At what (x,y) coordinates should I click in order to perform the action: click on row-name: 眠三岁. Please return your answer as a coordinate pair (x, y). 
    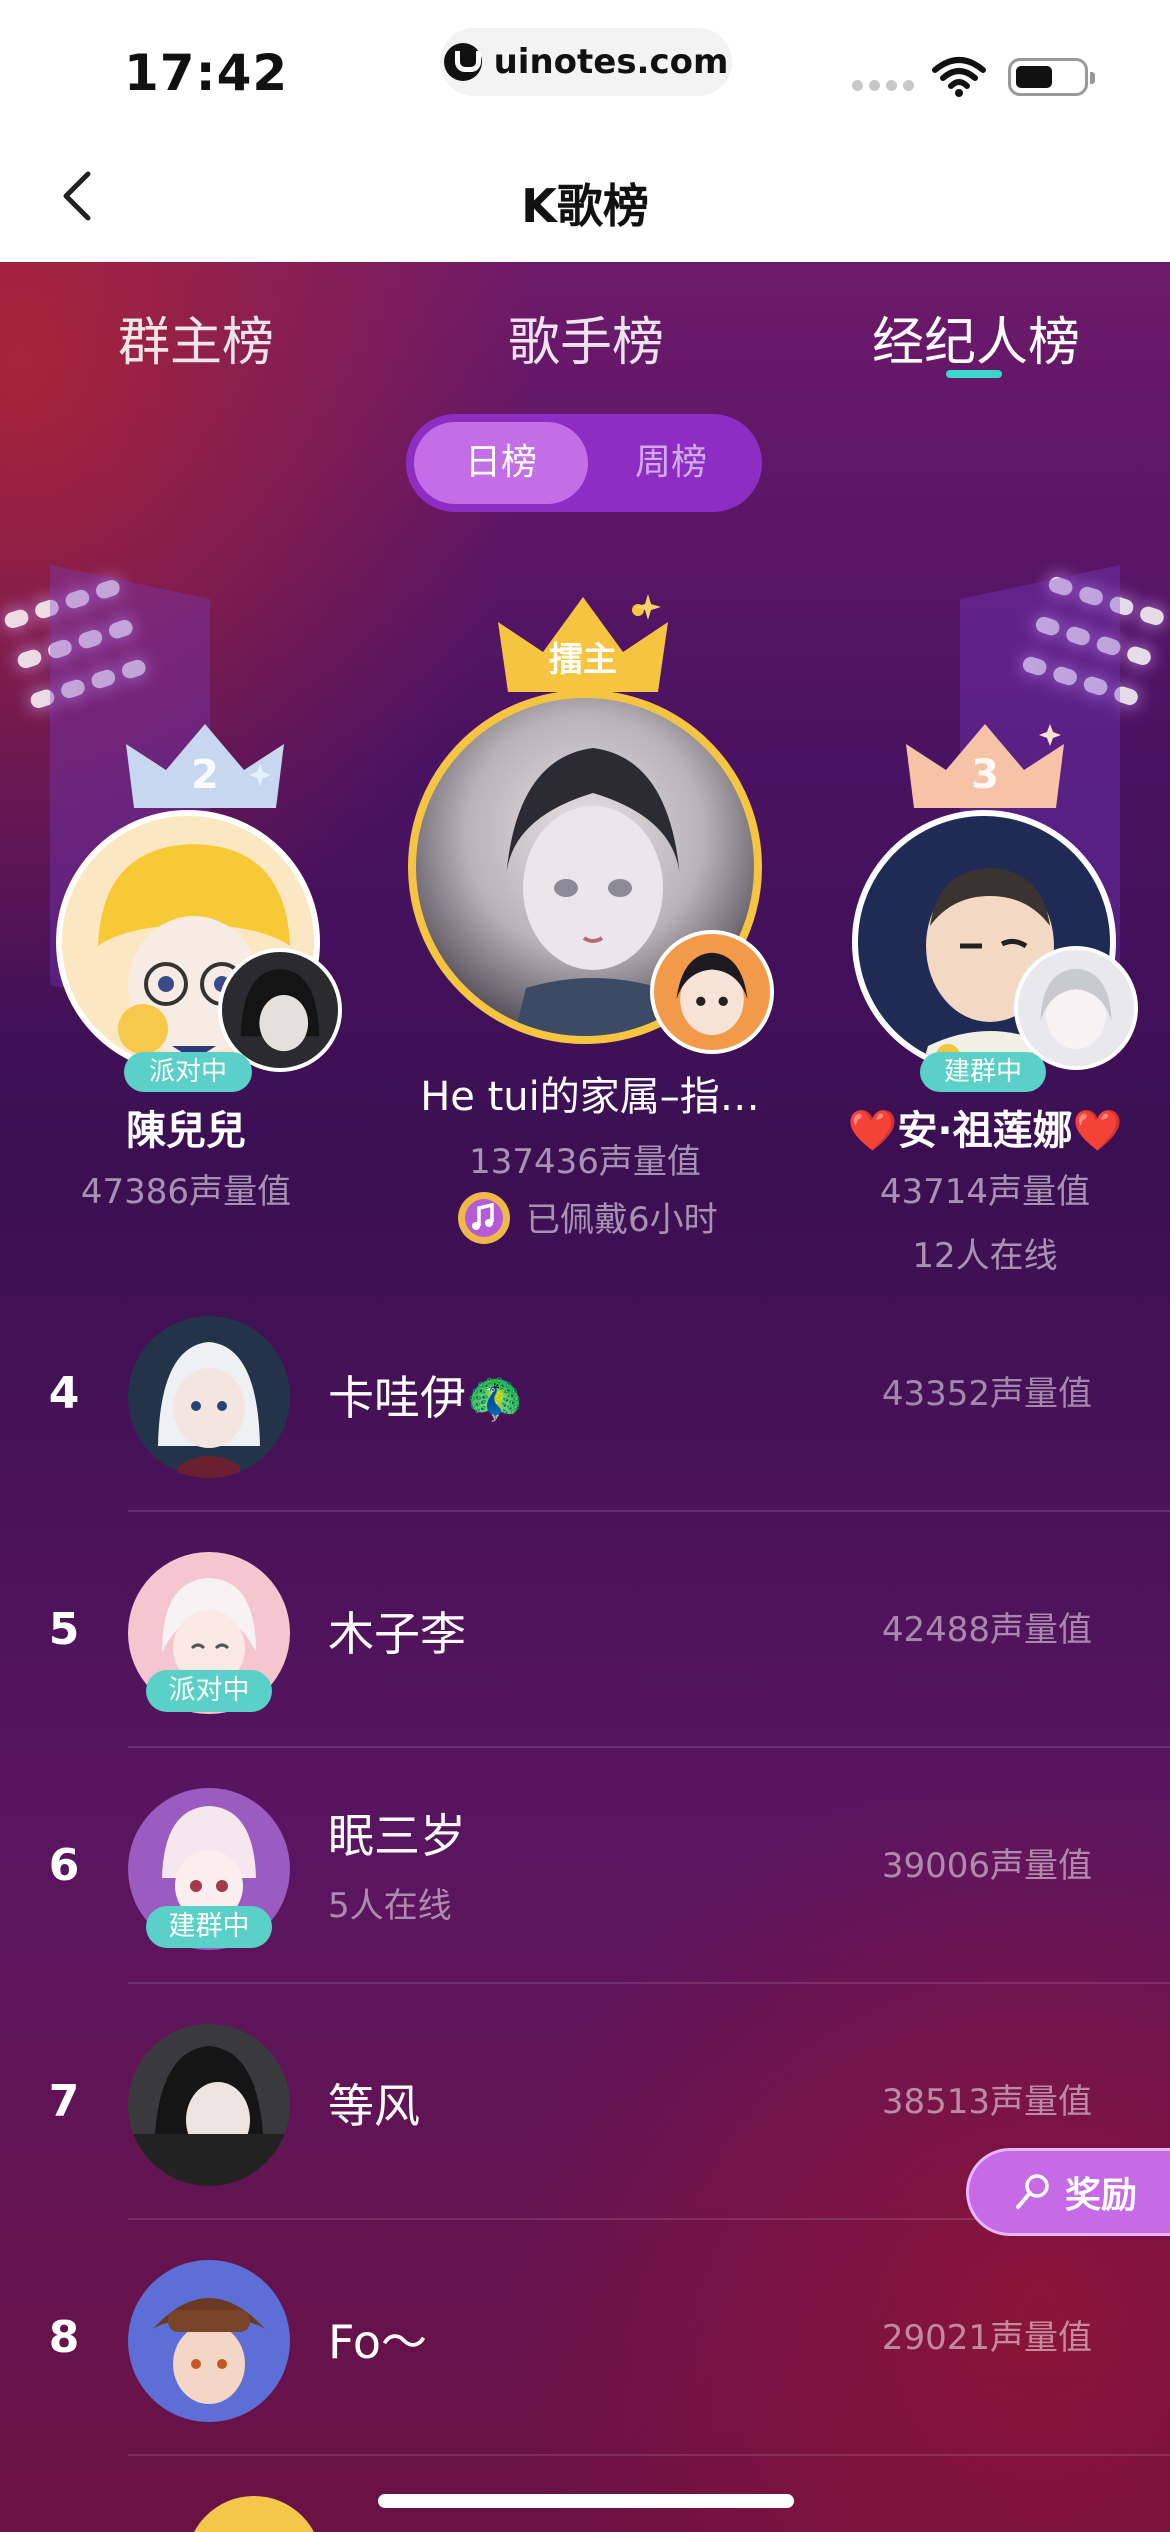
    Looking at the image, I should click on (397, 1836).